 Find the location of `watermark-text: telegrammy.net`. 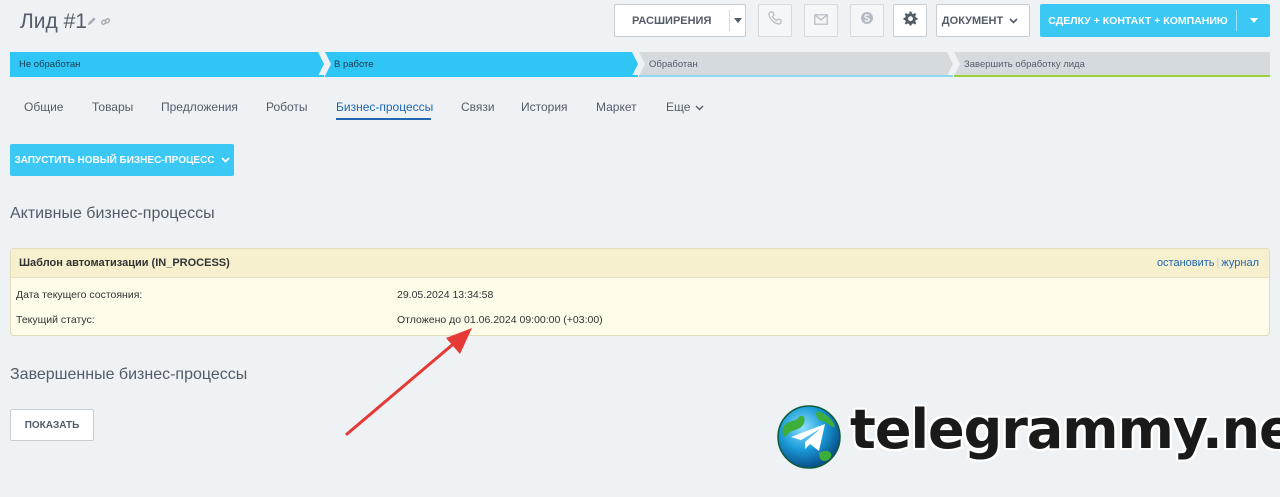

watermark-text: telegrammy.net is located at coordinates (1065, 429).